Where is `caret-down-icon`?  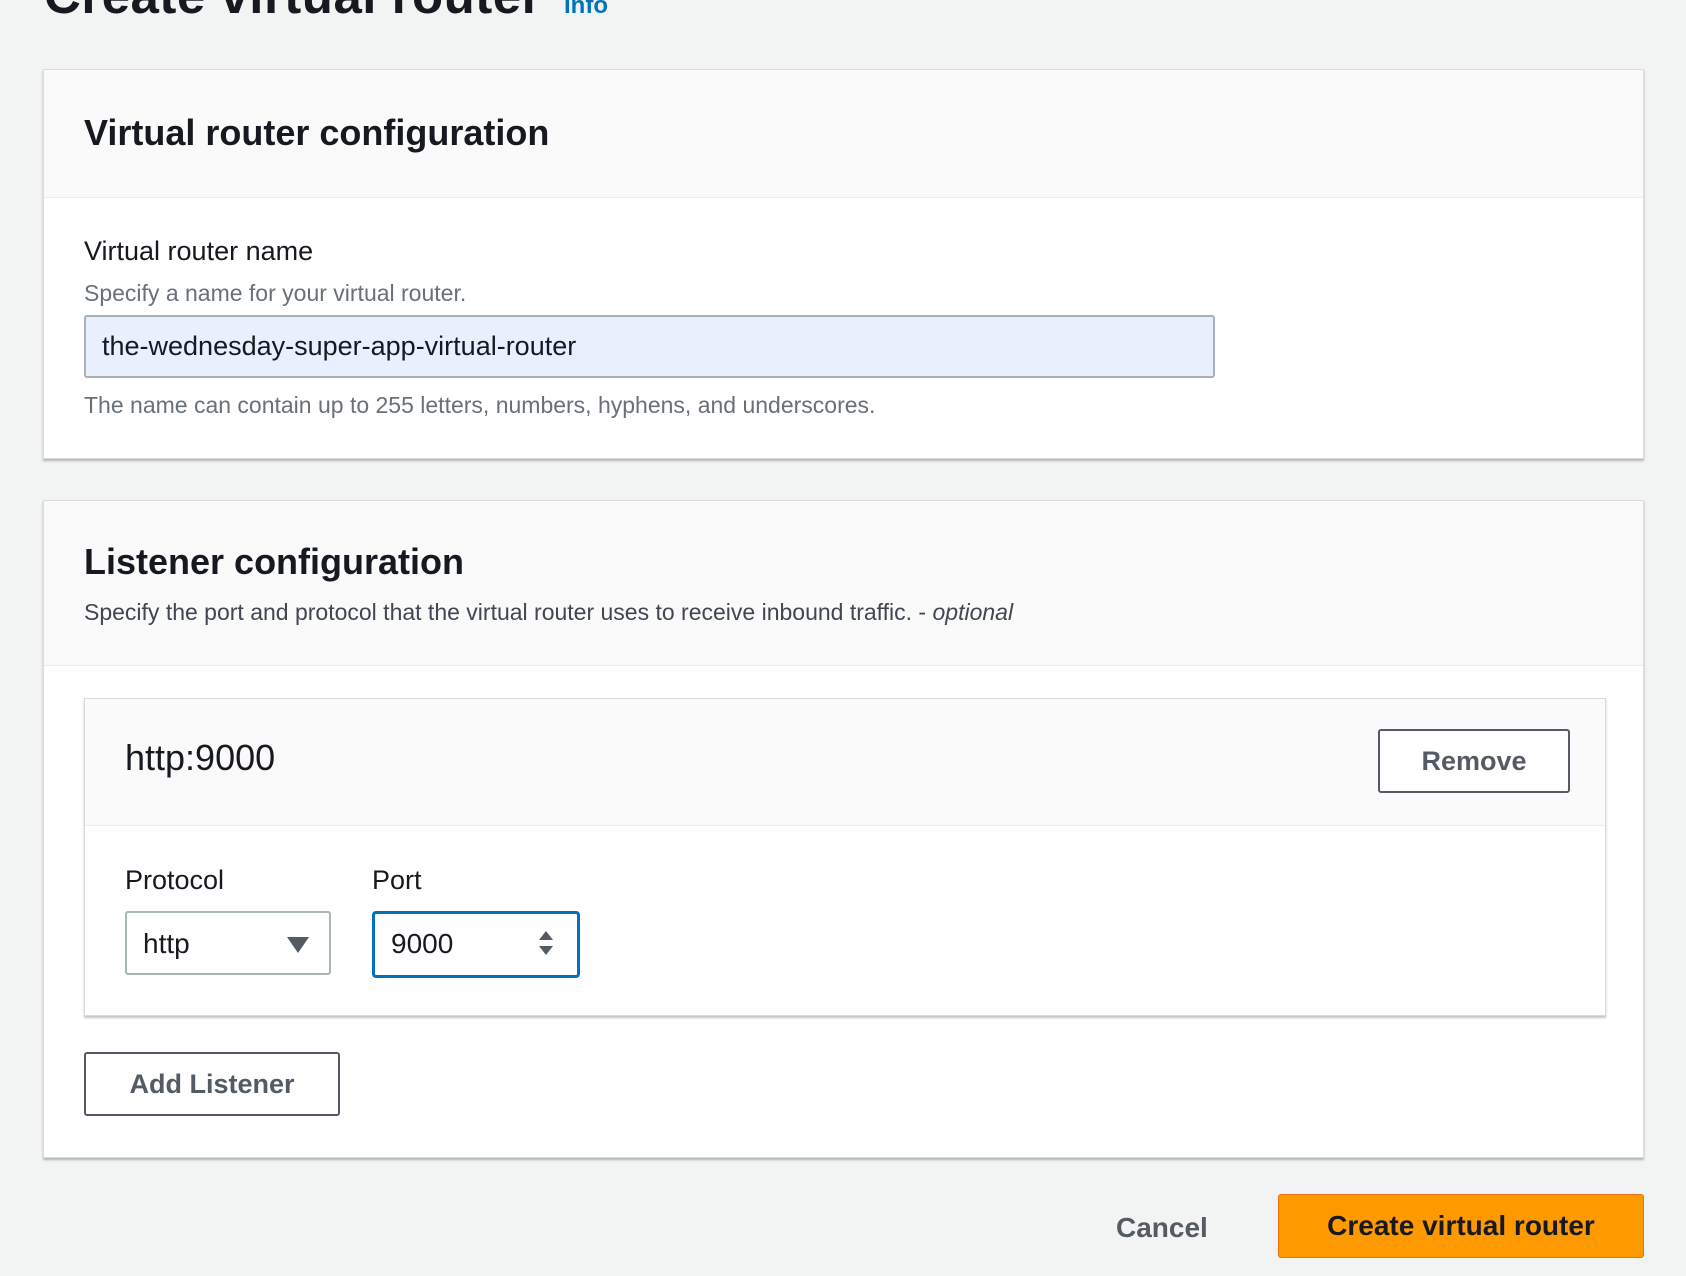 caret-down-icon is located at coordinates (298, 945).